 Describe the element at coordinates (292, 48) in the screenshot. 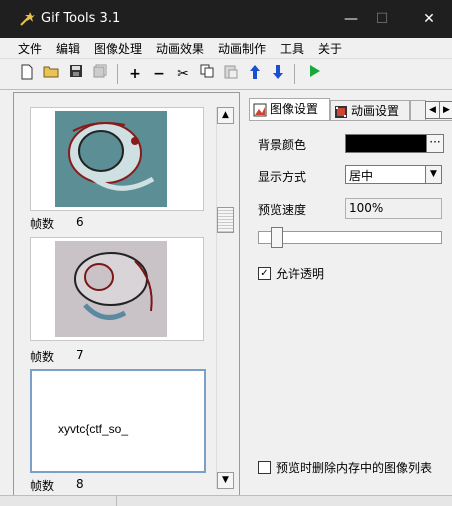

I see `menu-tools: 工具` at that location.